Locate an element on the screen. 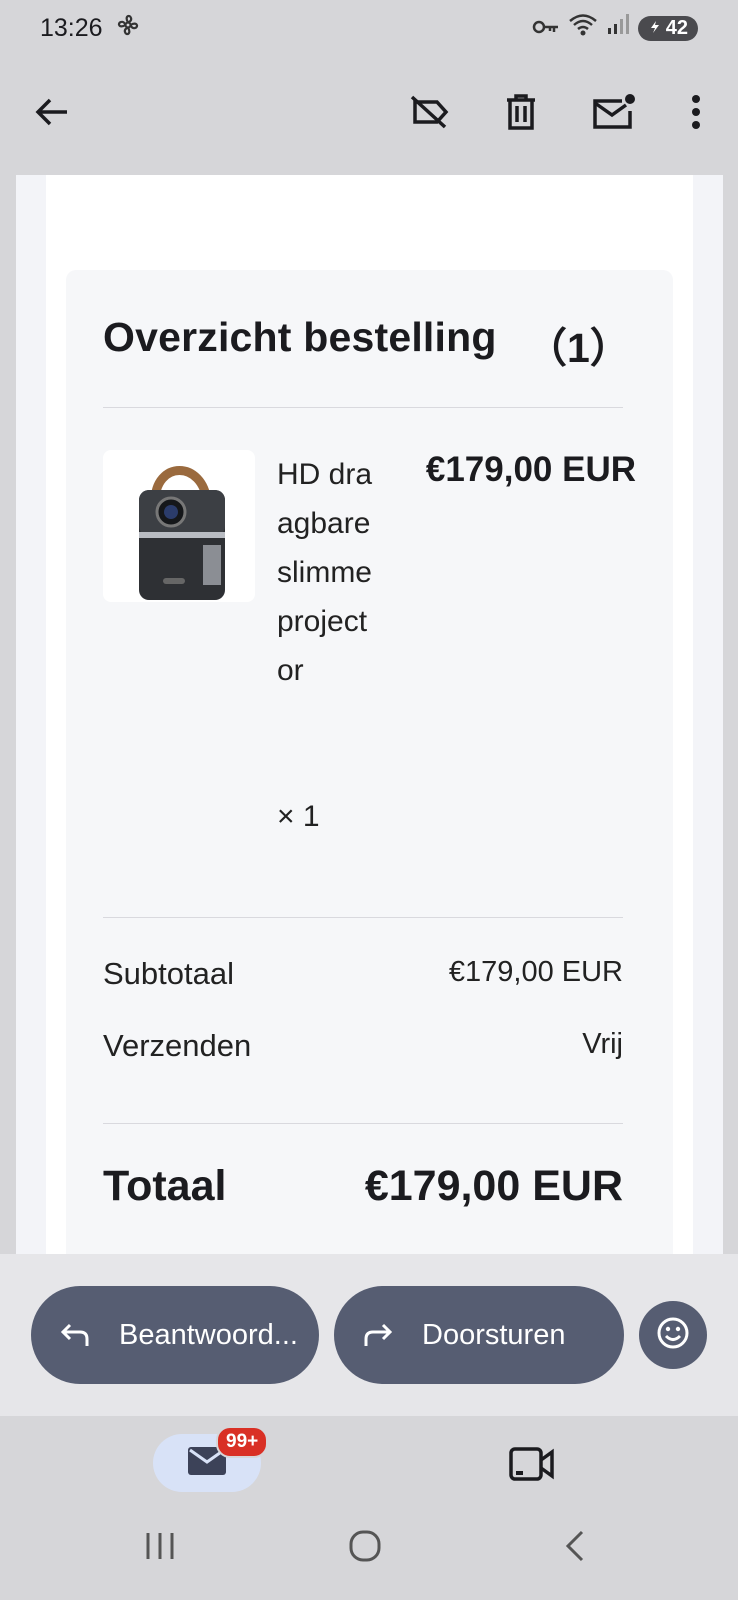  bottom-navigation: 99+ is located at coordinates (369, 1508).